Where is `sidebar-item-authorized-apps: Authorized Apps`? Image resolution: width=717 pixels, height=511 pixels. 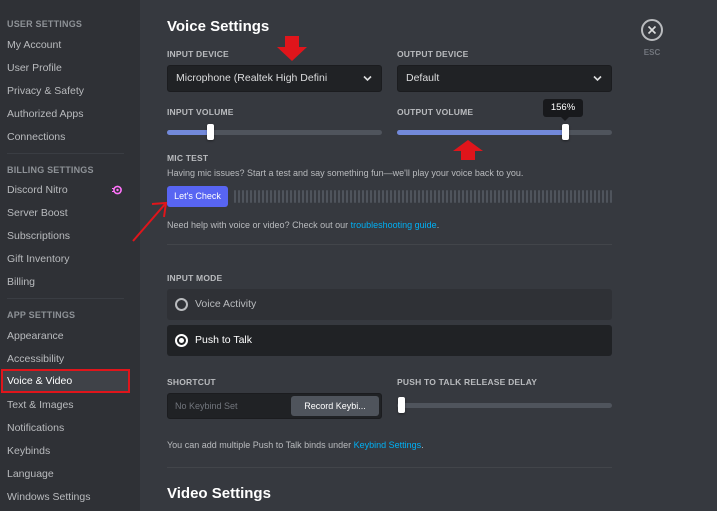 sidebar-item-authorized-apps: Authorized Apps is located at coordinates (66, 114).